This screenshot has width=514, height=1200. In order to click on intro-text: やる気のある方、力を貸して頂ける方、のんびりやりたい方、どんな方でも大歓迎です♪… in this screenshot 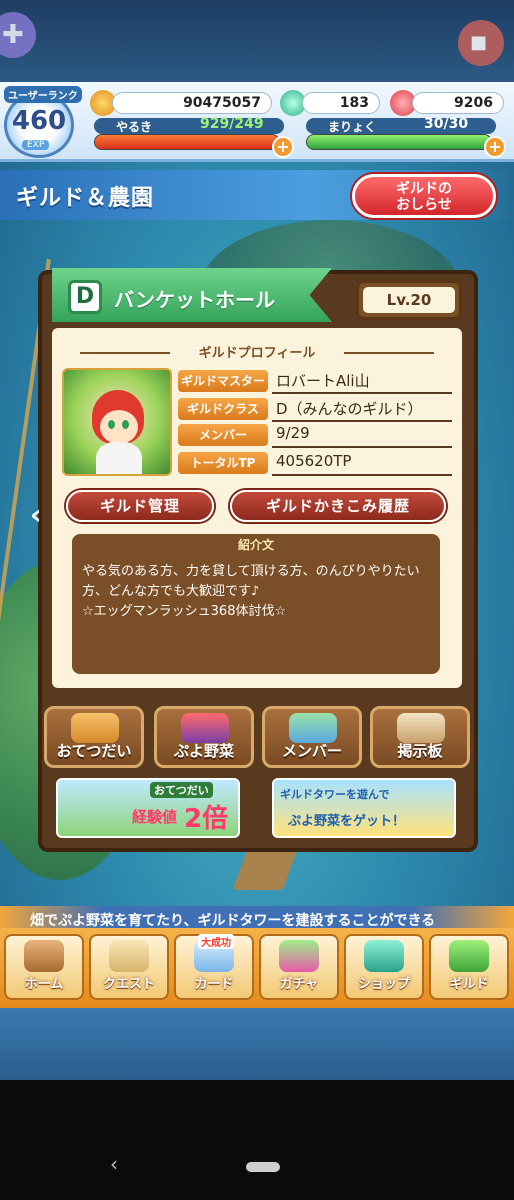, I will do `click(251, 591)`.